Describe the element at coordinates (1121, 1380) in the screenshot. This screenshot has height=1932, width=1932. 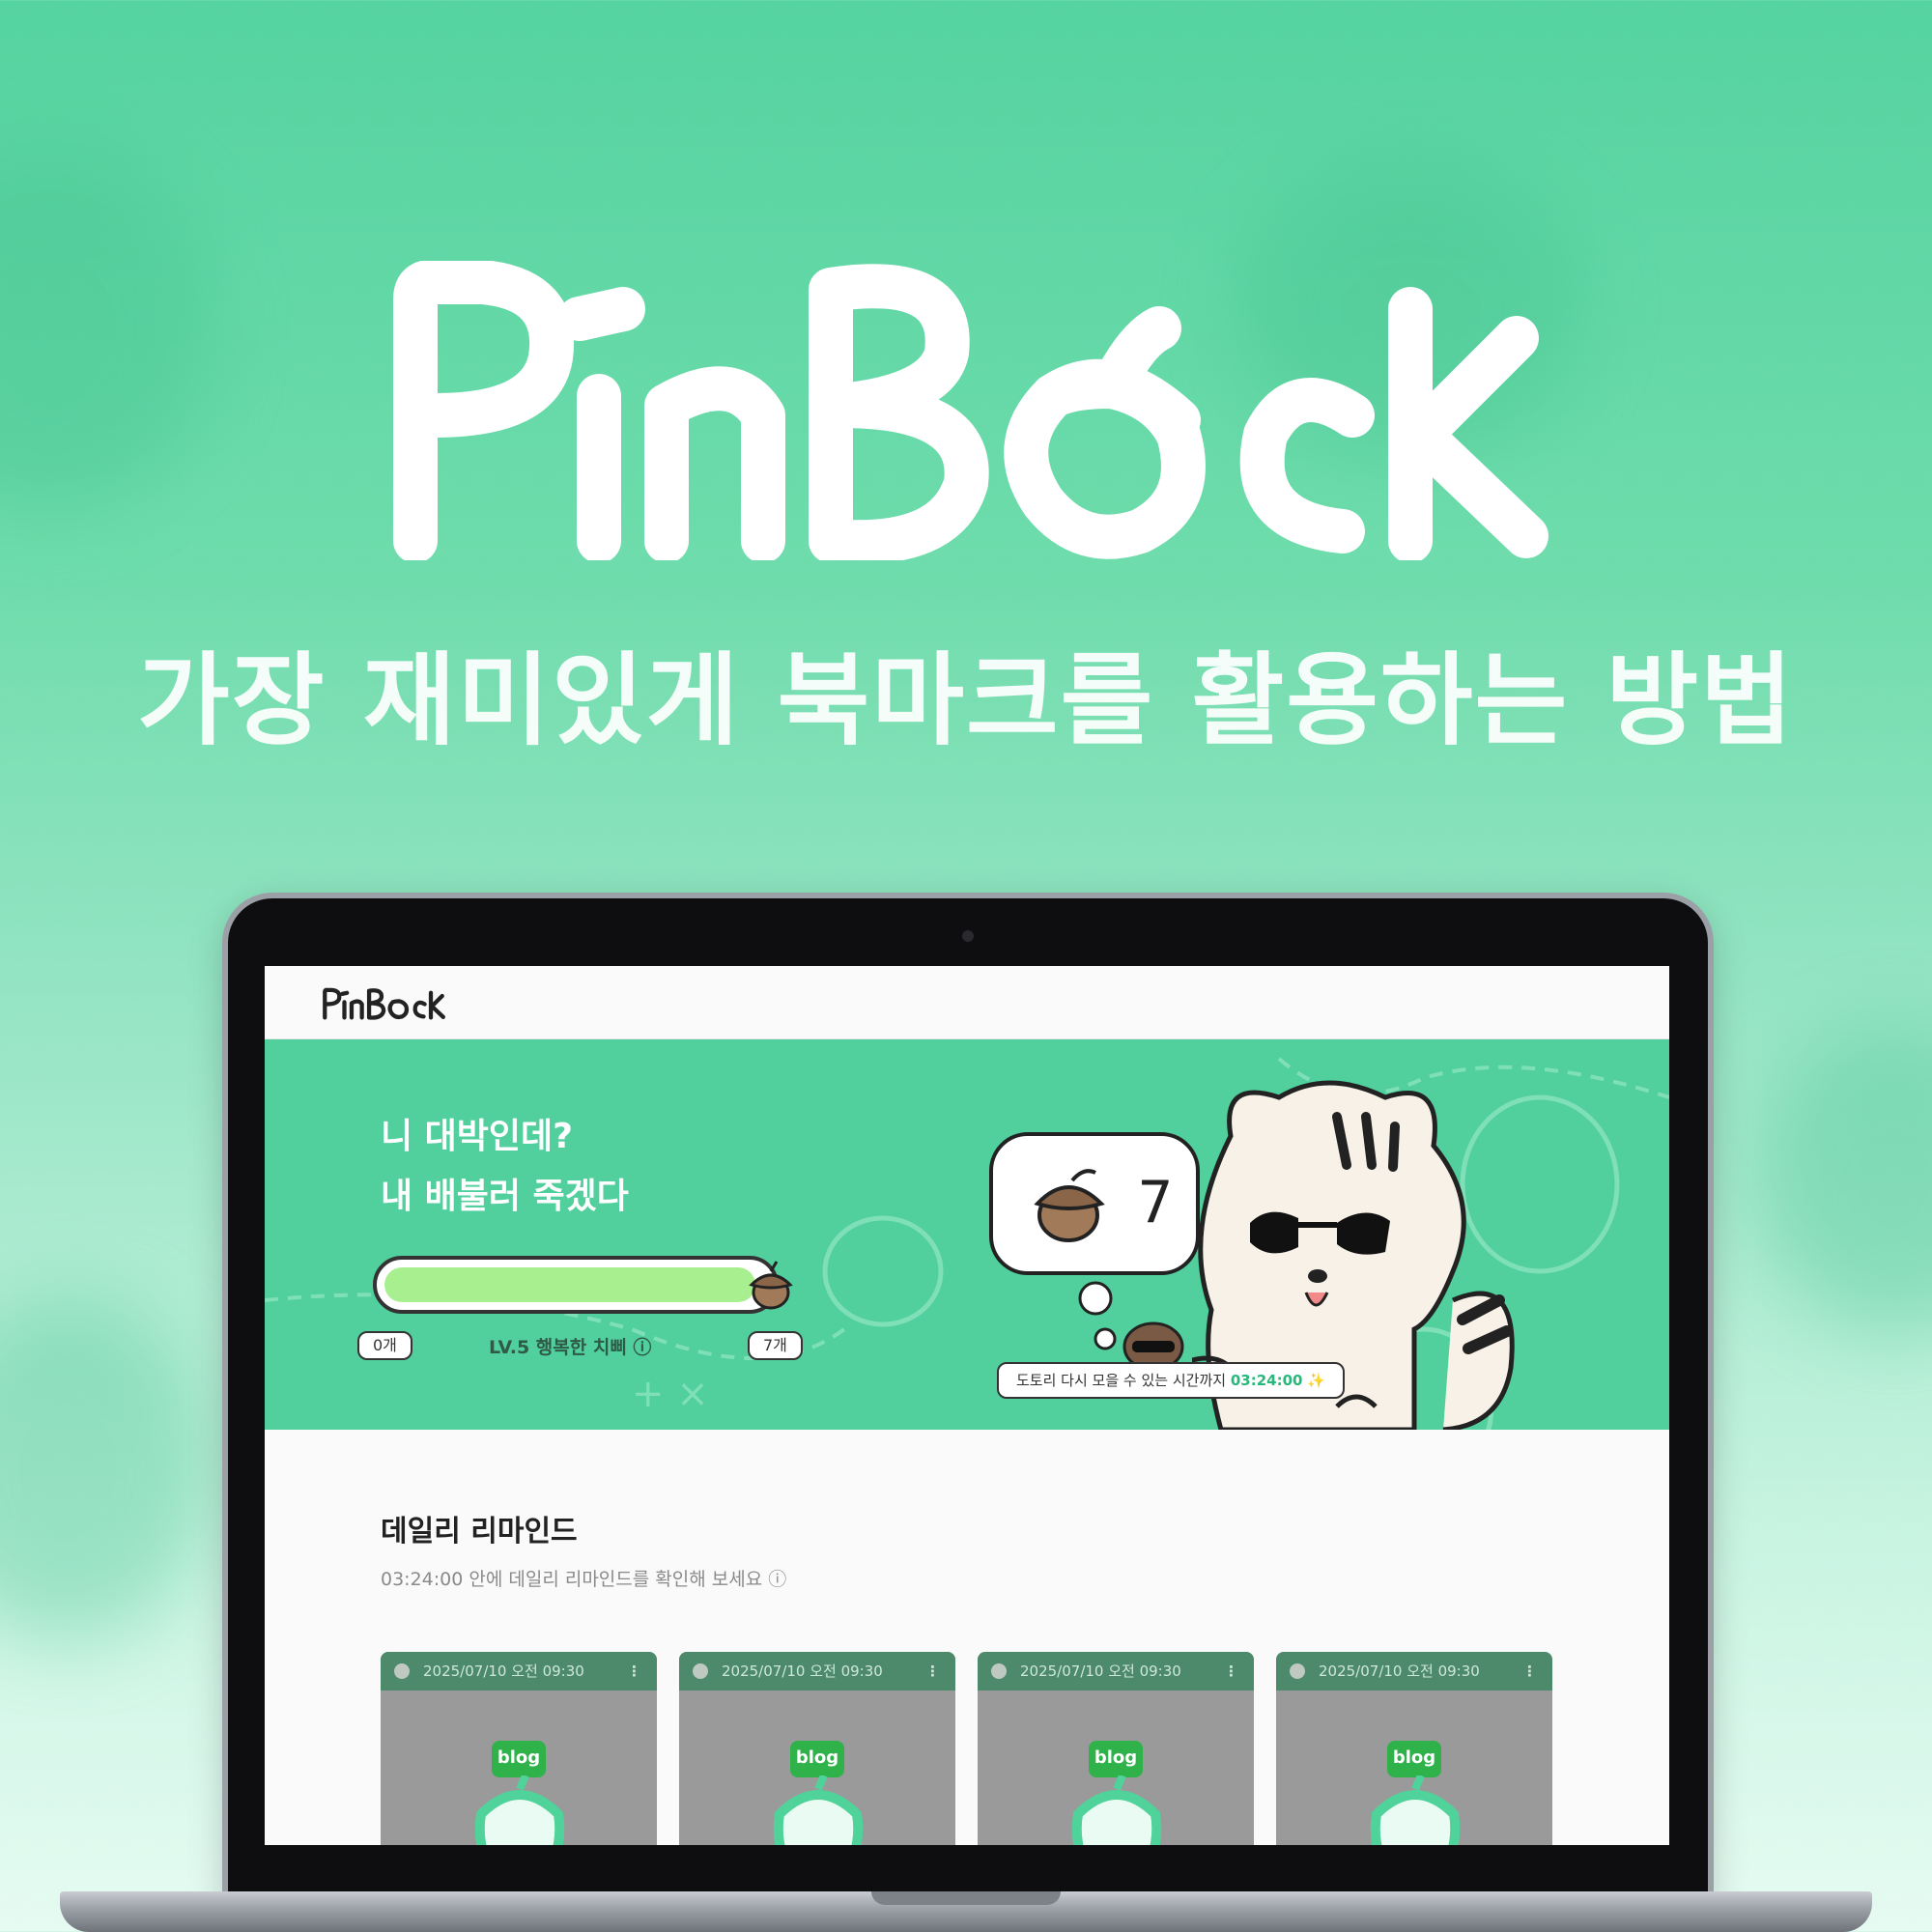
I see `timer-prefix: 도토리 다시 모을 수 있는 시간까지` at that location.